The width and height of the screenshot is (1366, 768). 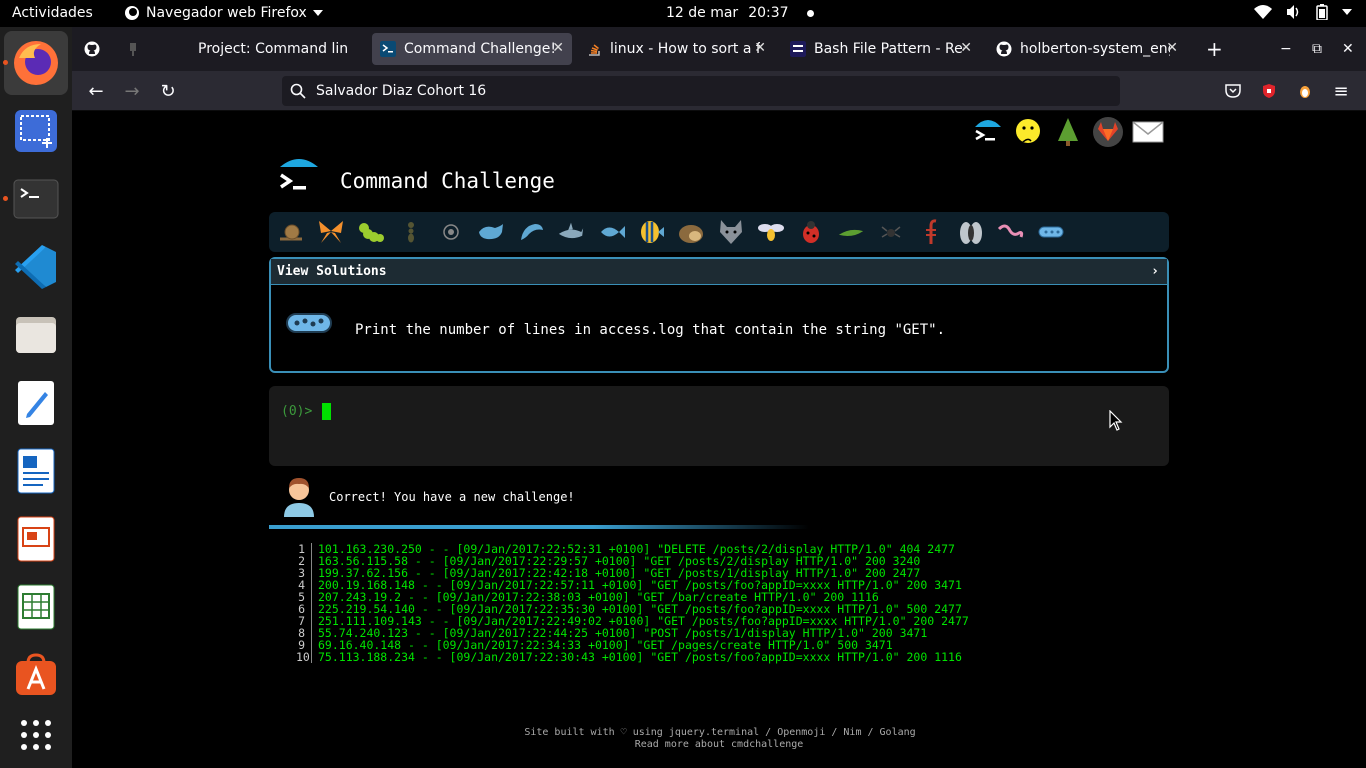 I want to click on reload-icon: ↻, so click(x=168, y=91).